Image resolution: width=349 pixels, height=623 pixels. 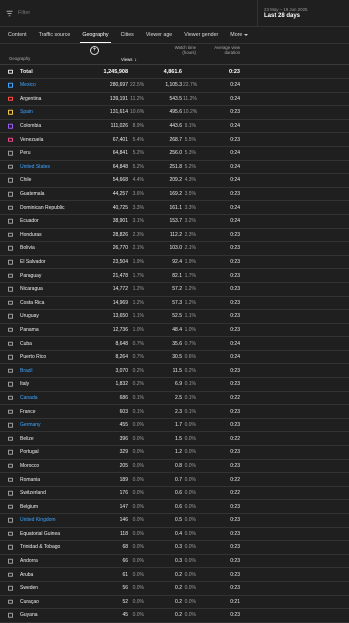 What do you see at coordinates (174, 616) in the screenshot?
I see `table-row: Guyana 45 0.0% 0.2 0.0% 0:23` at bounding box center [174, 616].